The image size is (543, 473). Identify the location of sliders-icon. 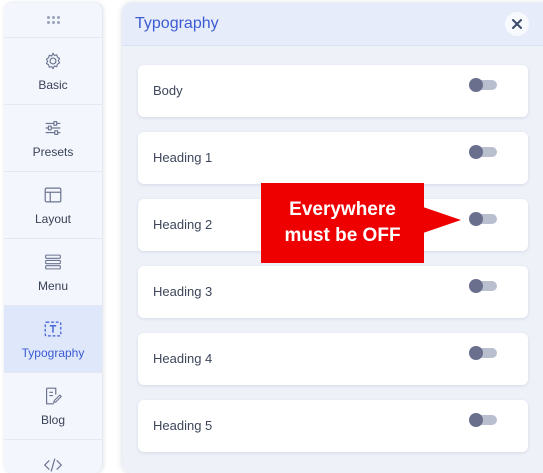
(53, 128).